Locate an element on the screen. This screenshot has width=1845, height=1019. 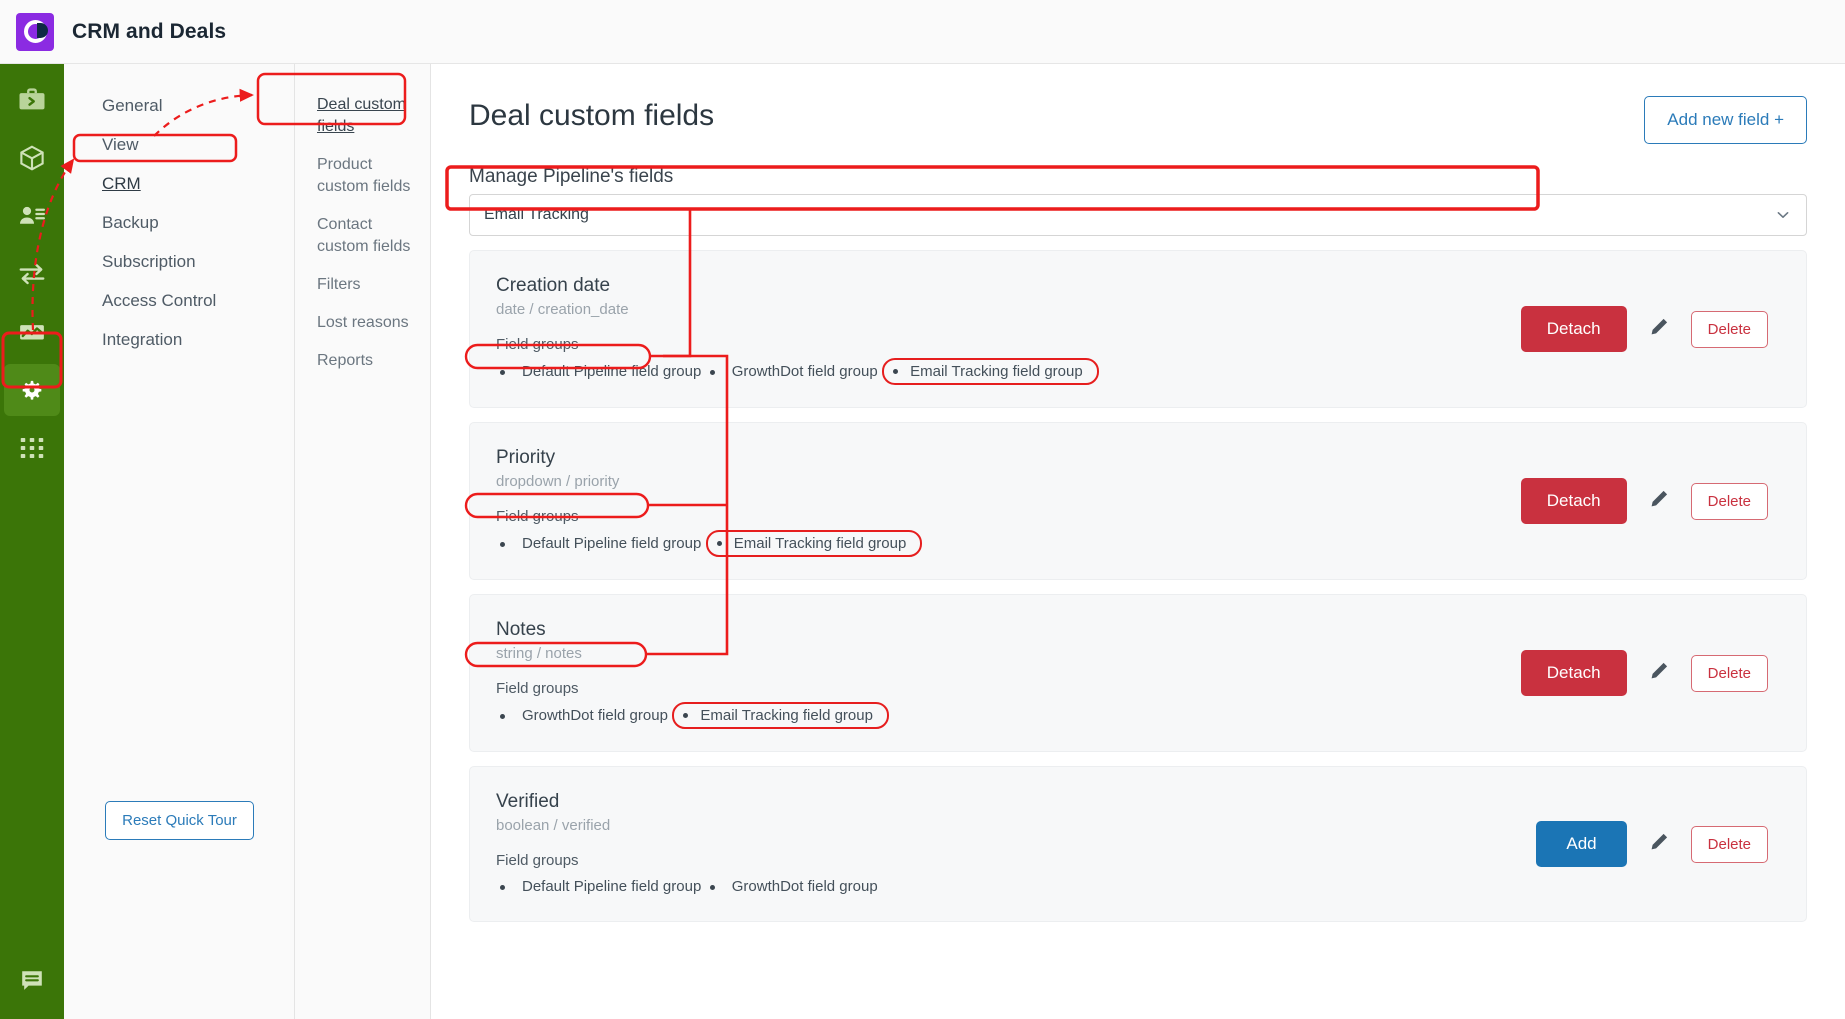
grid-apps-icon is located at coordinates (32, 448).